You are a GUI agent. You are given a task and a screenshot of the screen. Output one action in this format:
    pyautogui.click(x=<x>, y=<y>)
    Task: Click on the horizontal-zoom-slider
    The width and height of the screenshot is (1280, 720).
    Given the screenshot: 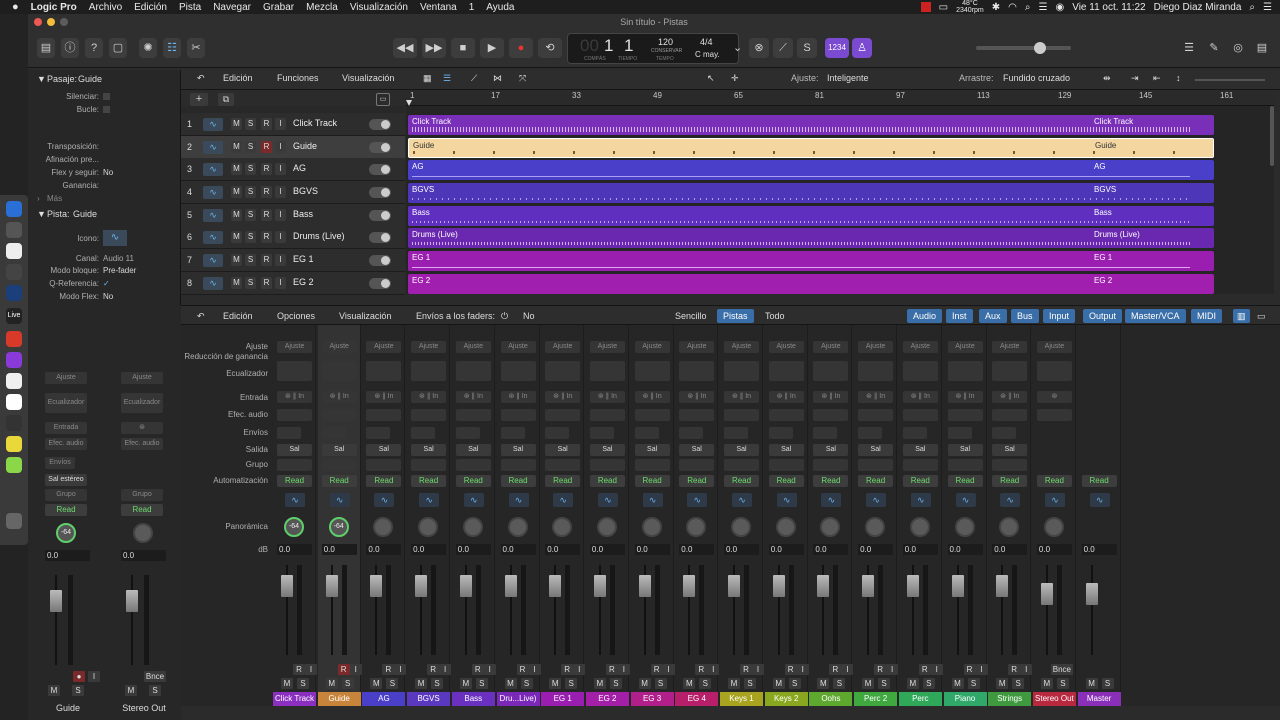 What is the action you would take?
    pyautogui.click(x=1230, y=80)
    